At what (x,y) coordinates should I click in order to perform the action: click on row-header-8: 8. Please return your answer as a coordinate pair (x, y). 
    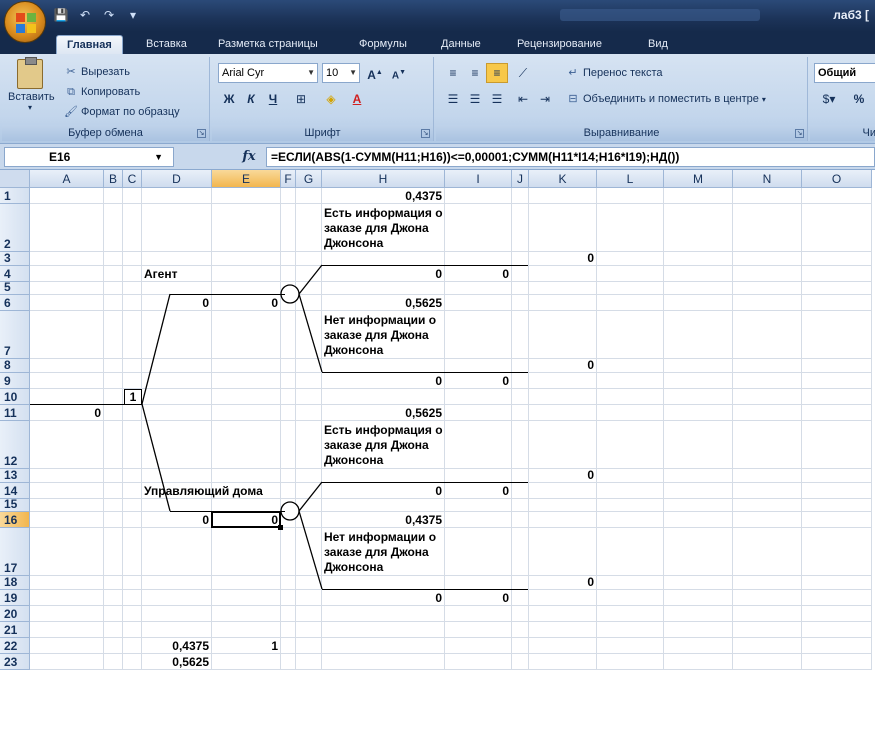
    Looking at the image, I should click on (15, 365).